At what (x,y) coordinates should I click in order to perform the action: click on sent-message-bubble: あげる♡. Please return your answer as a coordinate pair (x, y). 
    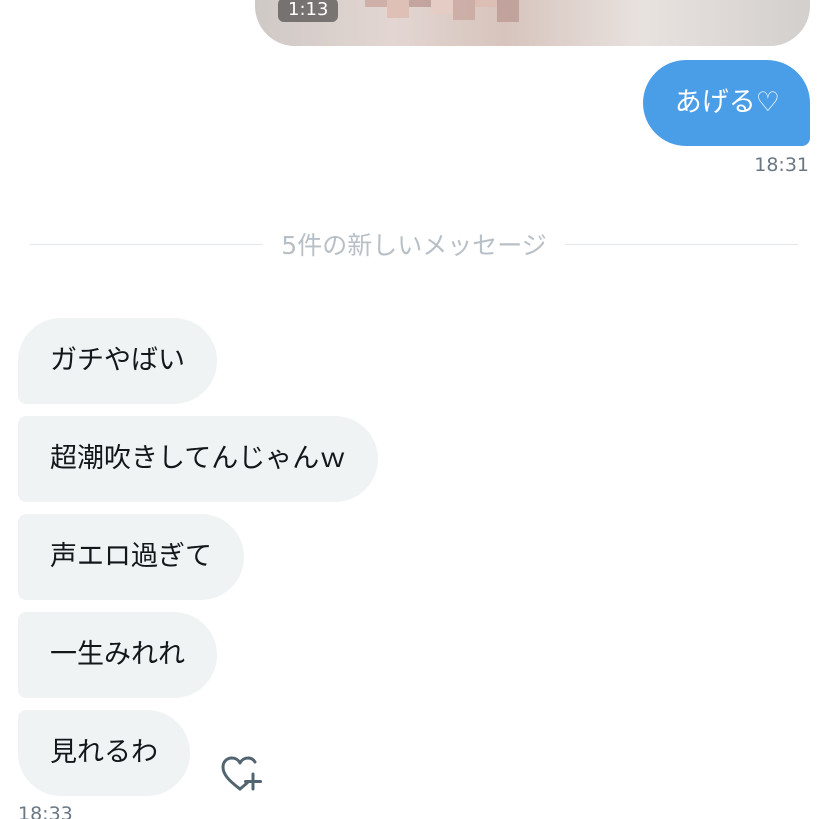
    Looking at the image, I should click on (726, 103).